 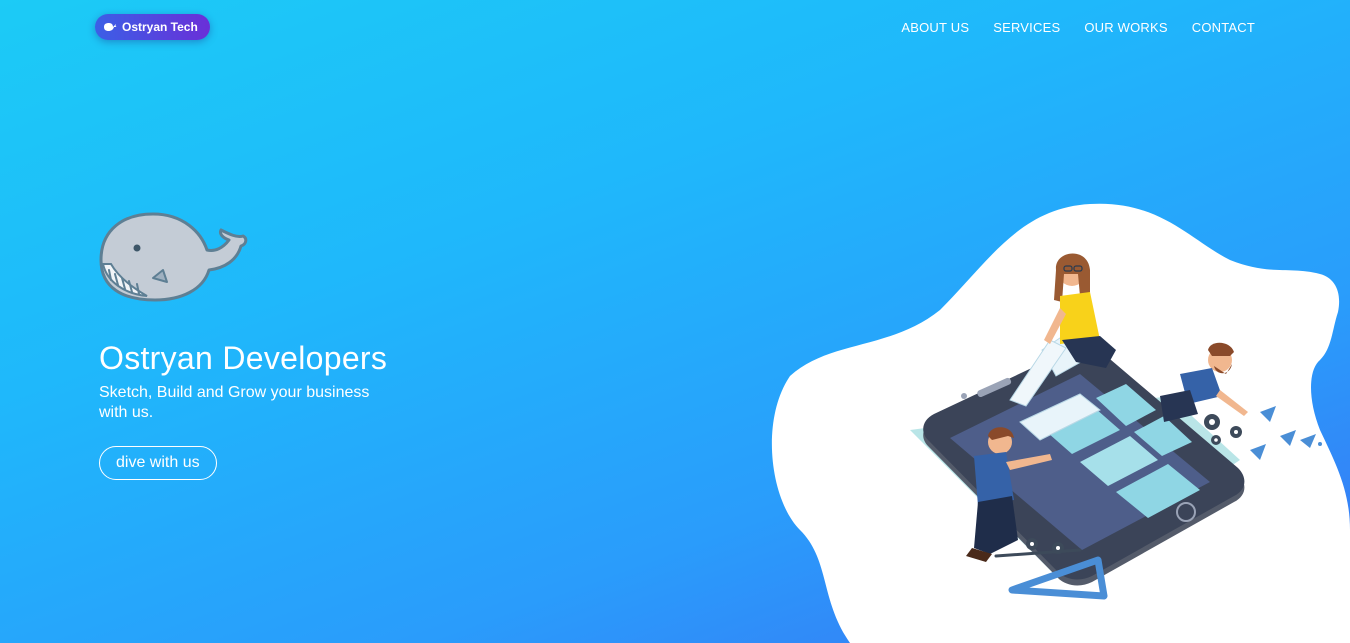 I want to click on nav-our-works: OUR WORKS, so click(x=1125, y=27).